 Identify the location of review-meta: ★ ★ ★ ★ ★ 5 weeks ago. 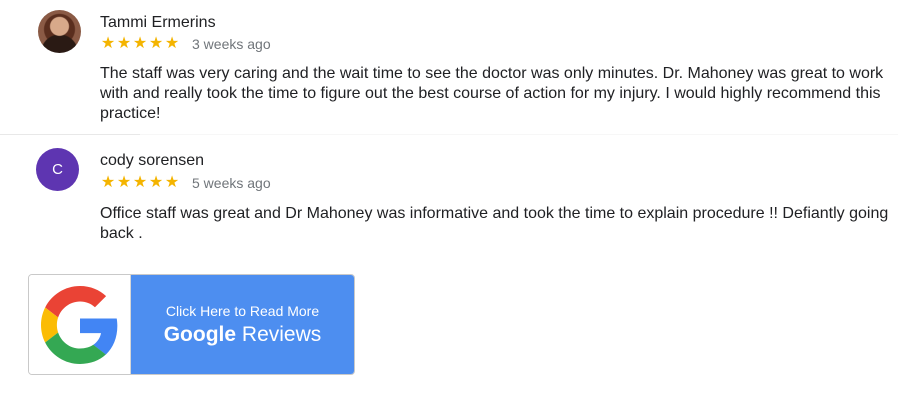
(185, 183).